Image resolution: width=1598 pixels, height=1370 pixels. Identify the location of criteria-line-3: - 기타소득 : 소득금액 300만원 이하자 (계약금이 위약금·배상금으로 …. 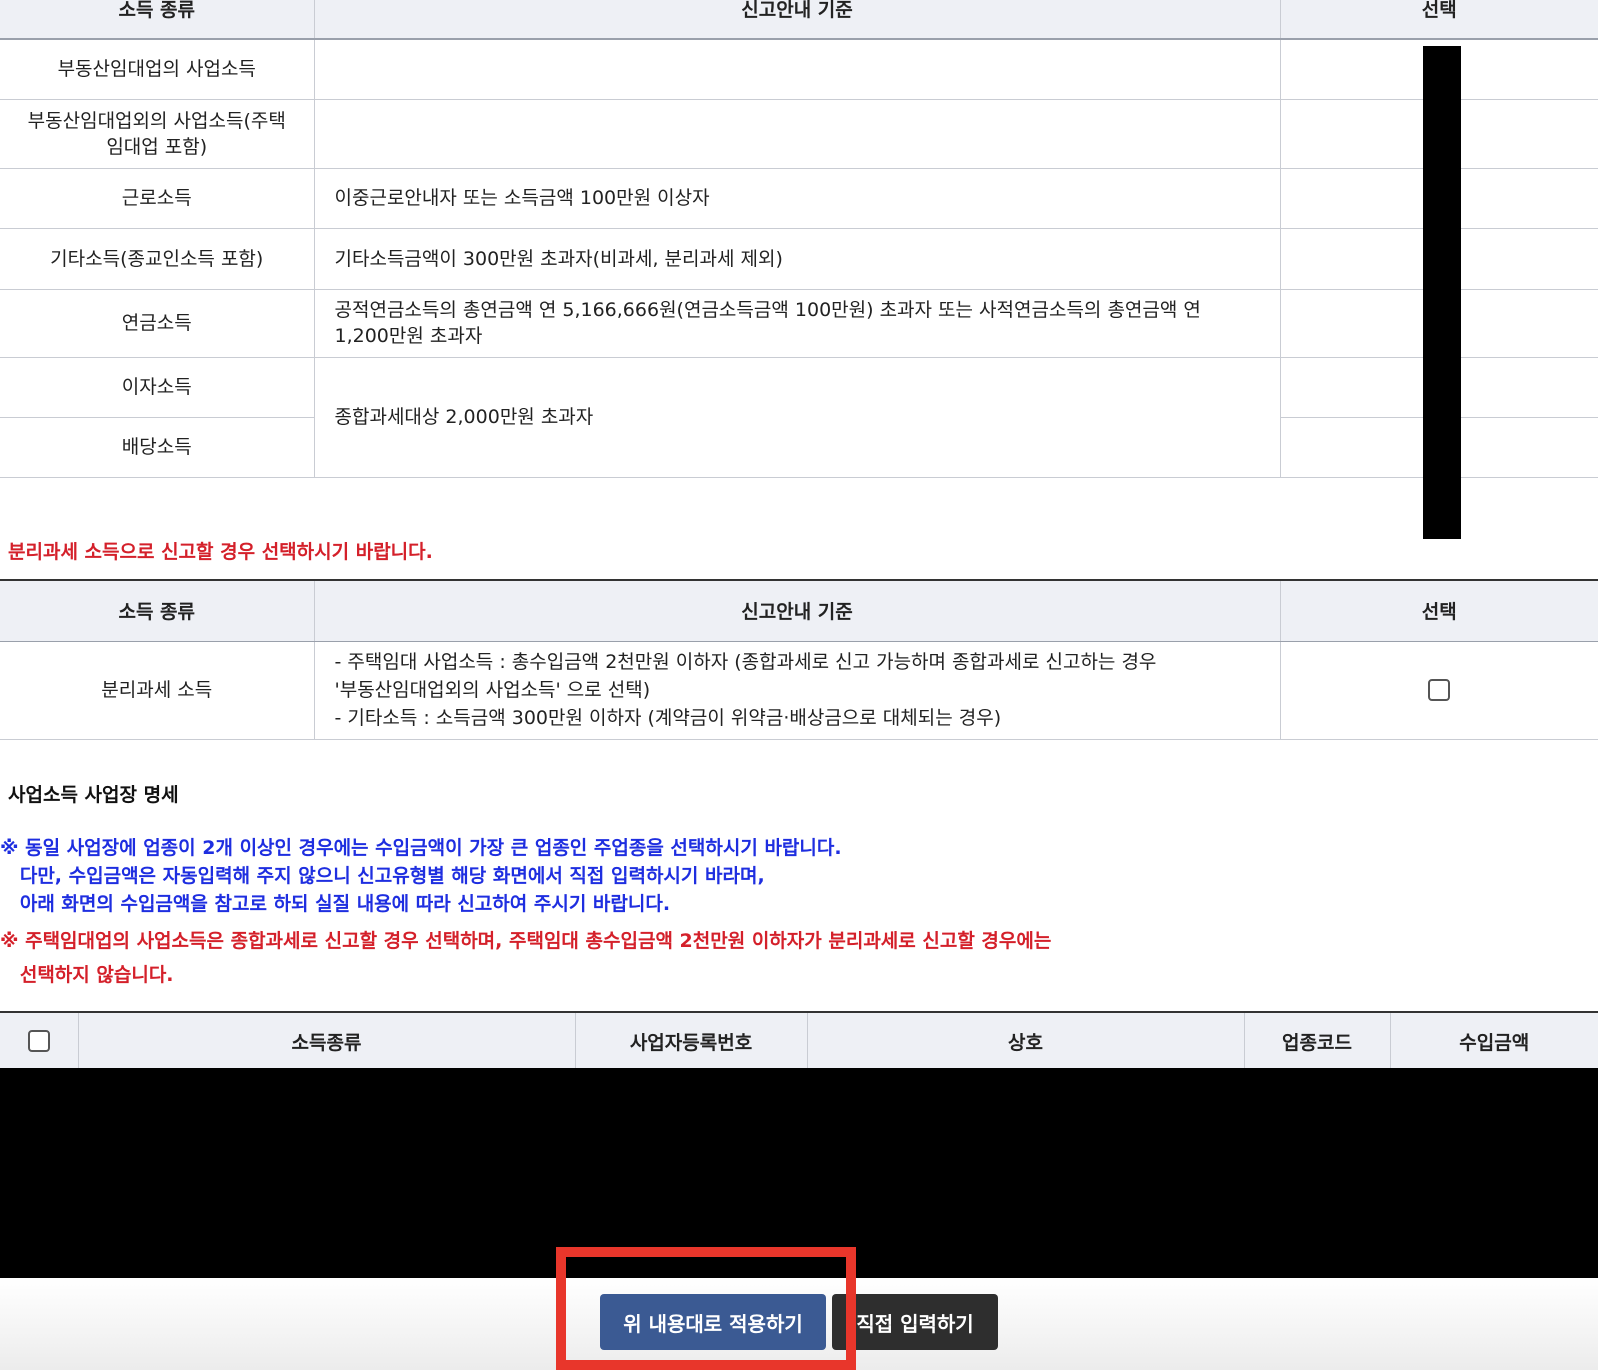
(668, 718).